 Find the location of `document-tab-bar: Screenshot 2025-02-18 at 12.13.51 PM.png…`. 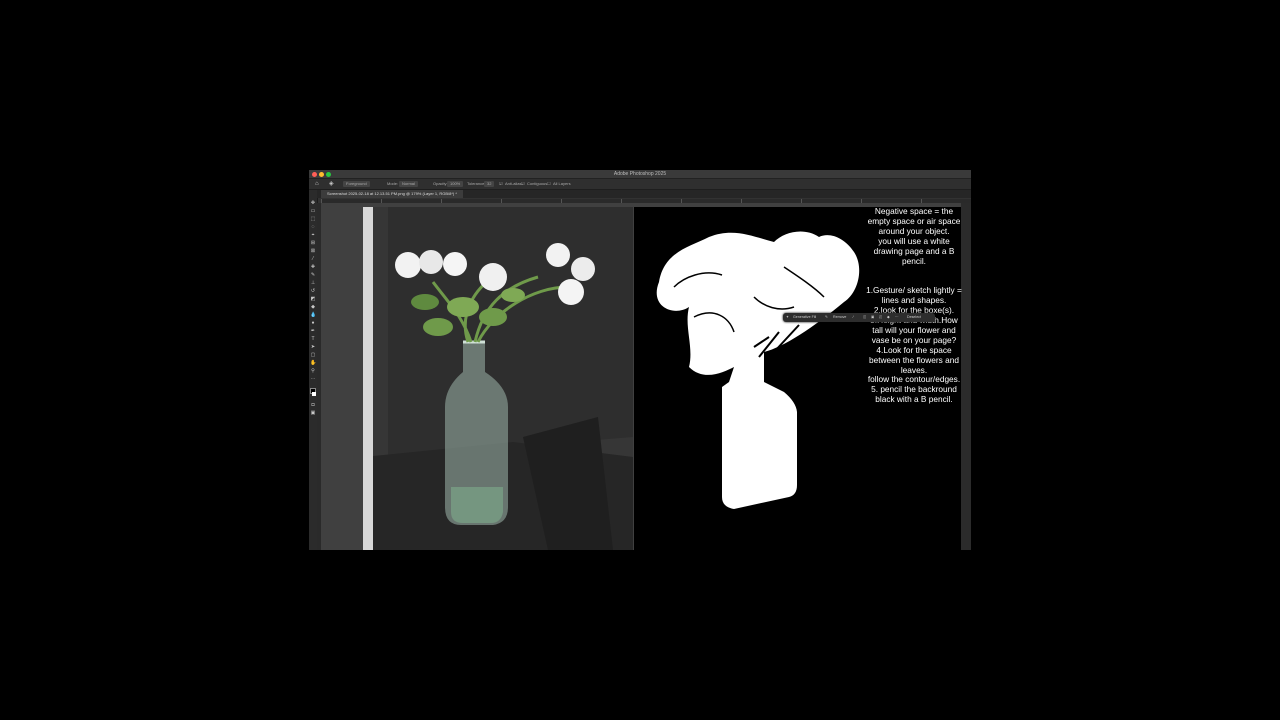

document-tab-bar: Screenshot 2025-02-18 at 12.13.51 PM.png… is located at coordinates (644, 194).